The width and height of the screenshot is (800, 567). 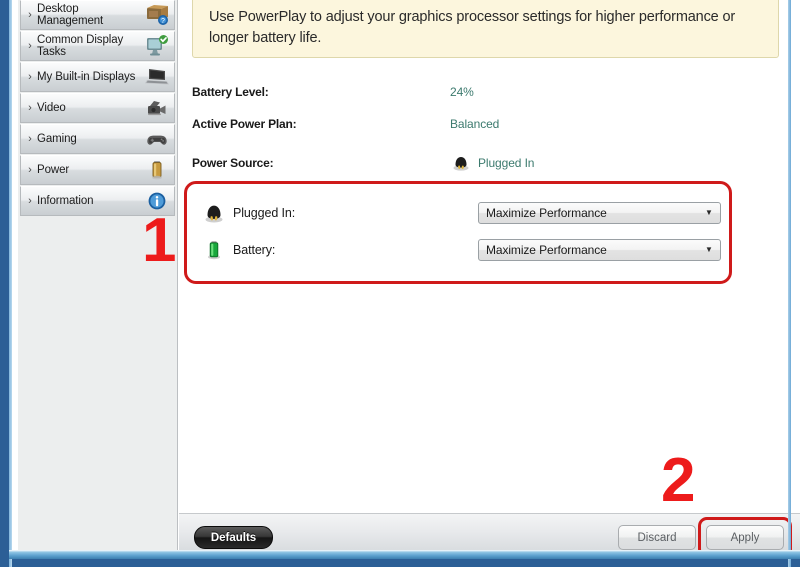 What do you see at coordinates (159, 240) in the screenshot?
I see `annotation-number-1: 1` at bounding box center [159, 240].